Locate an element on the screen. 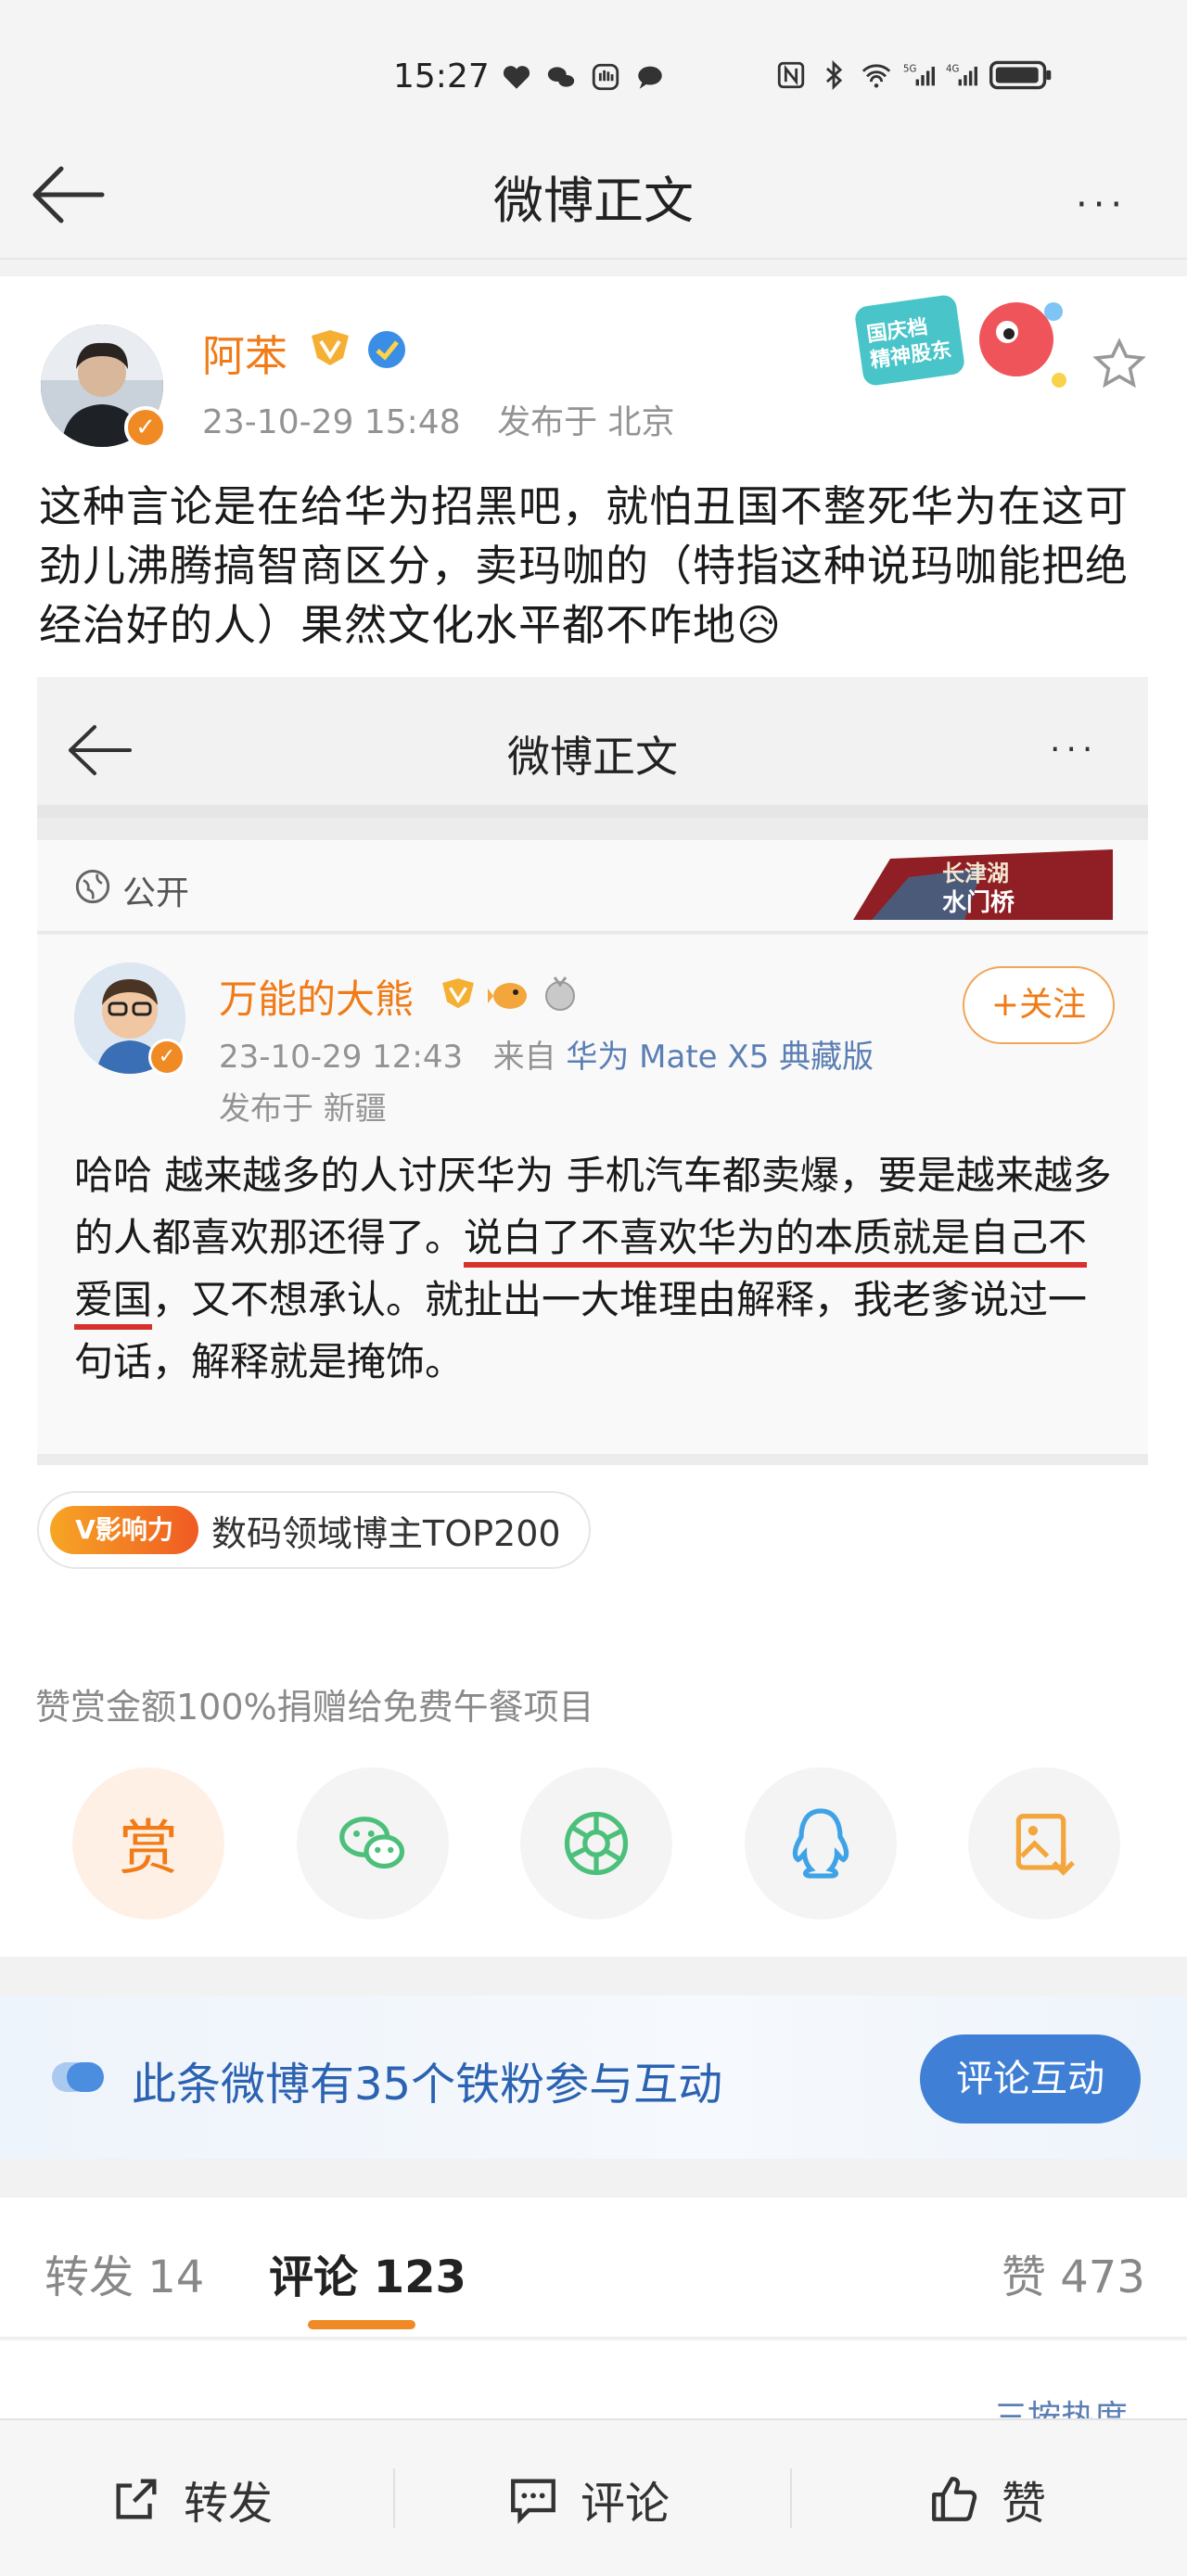 This screenshot has height=2576, width=1187. heart-icon is located at coordinates (516, 77).